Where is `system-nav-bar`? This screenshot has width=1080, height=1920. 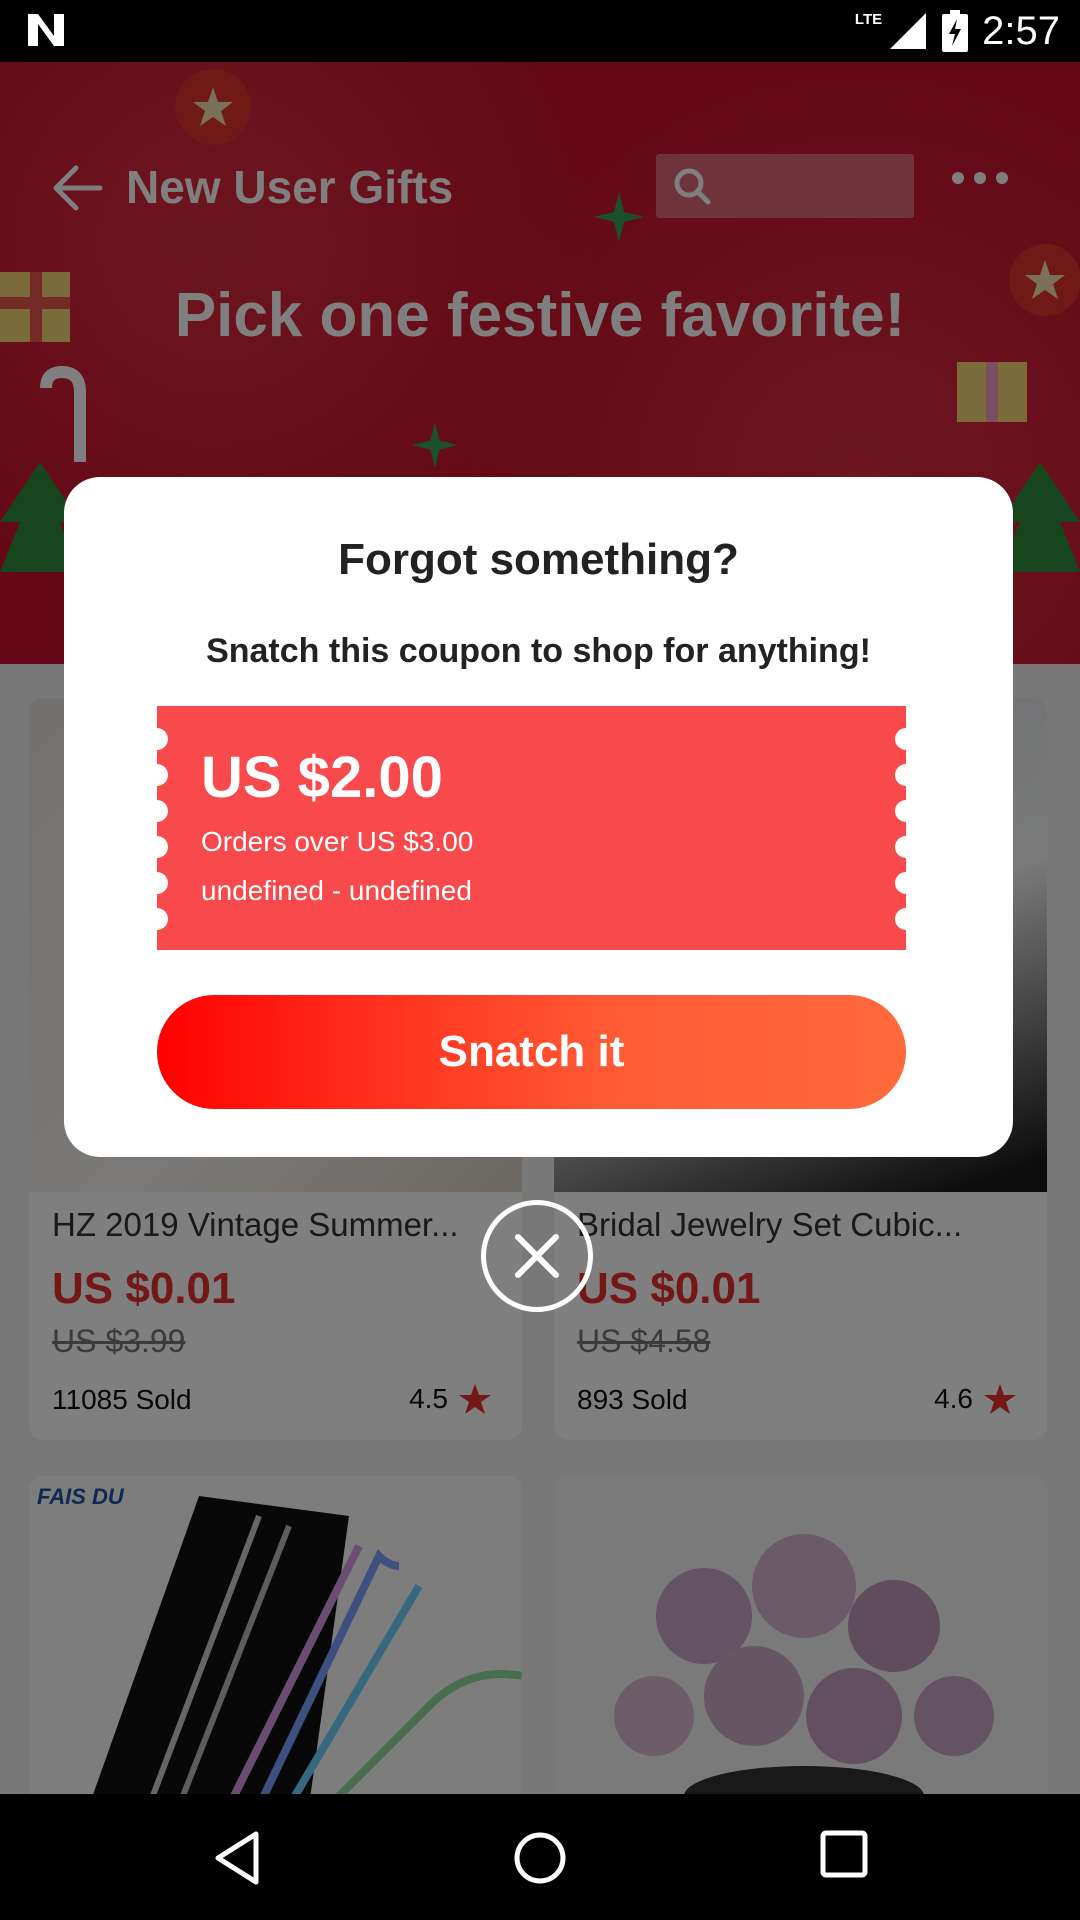
system-nav-bar is located at coordinates (540, 1857).